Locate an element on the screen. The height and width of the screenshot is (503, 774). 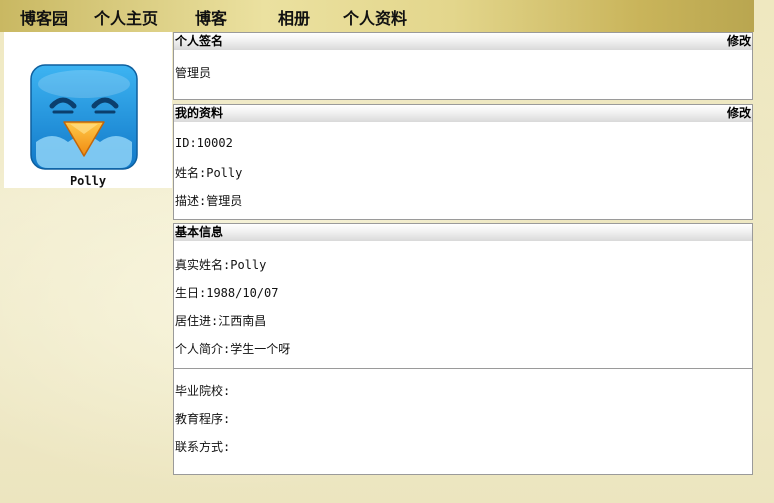
basic-info-title: 基本信息 is located at coordinates (199, 232).